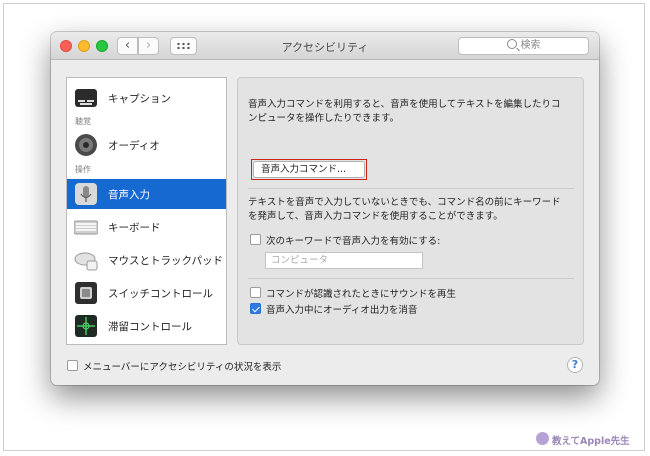  What do you see at coordinates (542, 438) in the screenshot?
I see `apple-logo-icon` at bounding box center [542, 438].